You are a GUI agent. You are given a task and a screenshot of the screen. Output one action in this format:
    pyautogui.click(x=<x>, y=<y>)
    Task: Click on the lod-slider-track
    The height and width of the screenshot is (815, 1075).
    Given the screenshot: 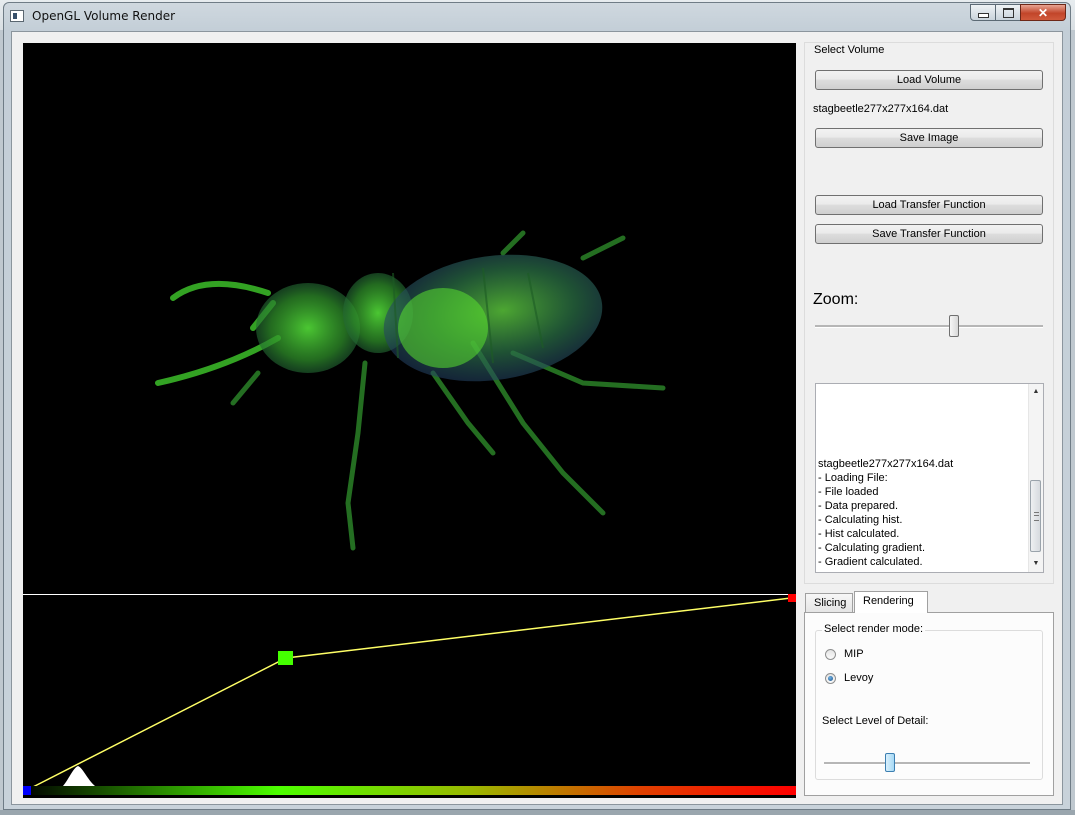 What is the action you would take?
    pyautogui.click(x=927, y=763)
    